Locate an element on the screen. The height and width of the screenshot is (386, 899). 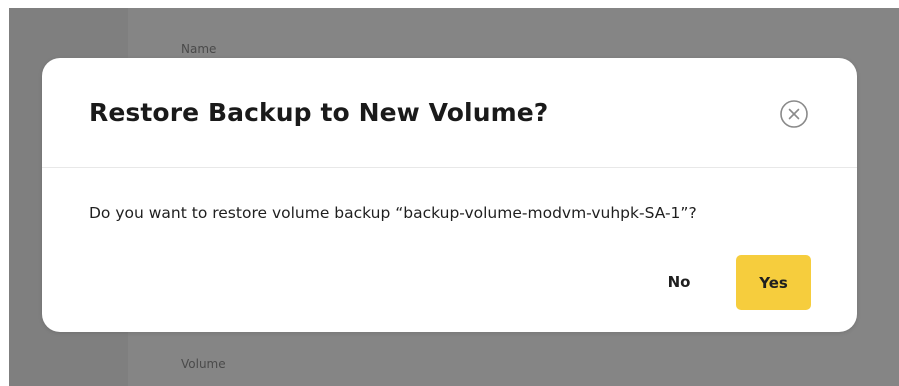
background-name-label: Name is located at coordinates (199, 49).